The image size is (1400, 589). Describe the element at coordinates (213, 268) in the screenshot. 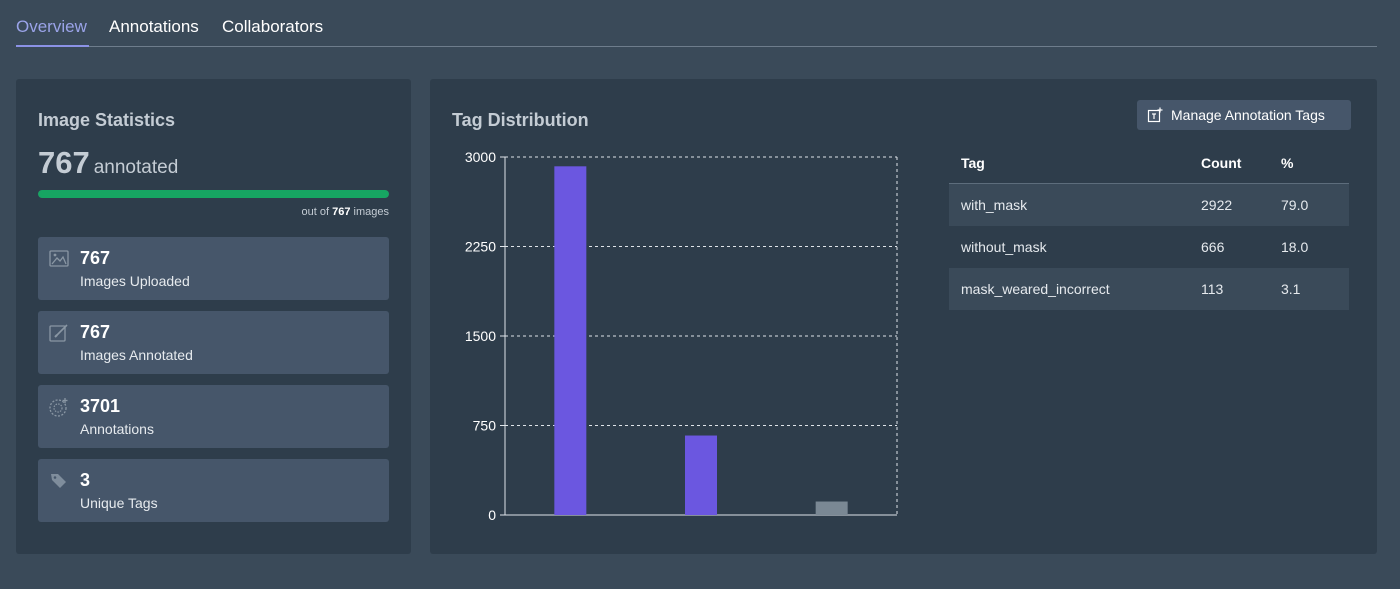

I see `stat-card-images-uploaded: 767 Images Uploaded` at that location.